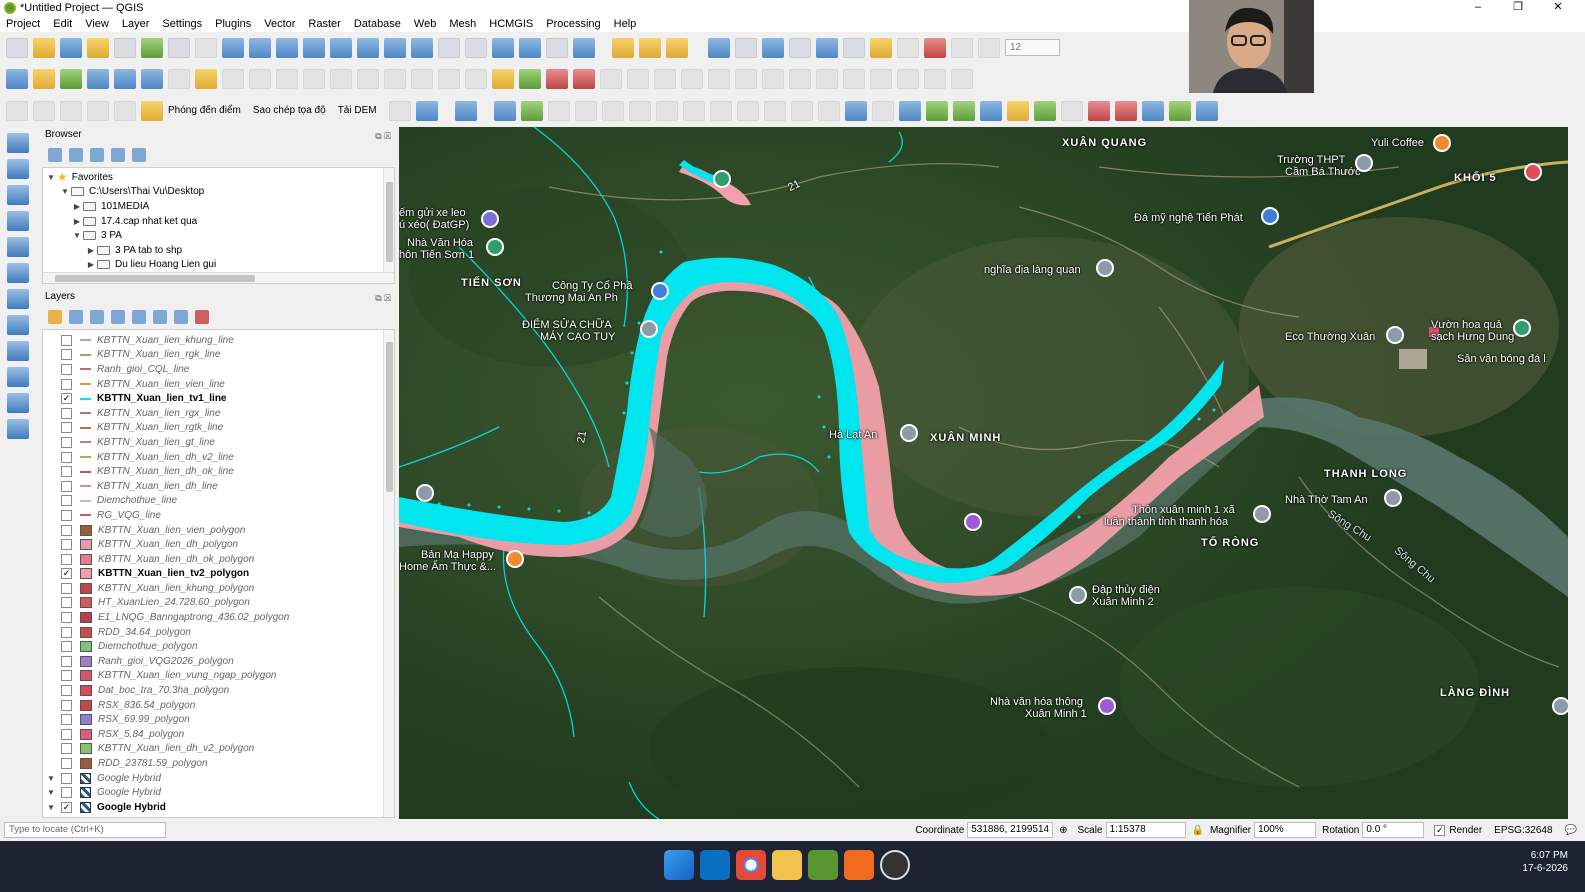 This screenshot has height=892, width=1585. What do you see at coordinates (218, 807) in the screenshot?
I see `layer-row: ▼ ✓ Google Hybrid` at bounding box center [218, 807].